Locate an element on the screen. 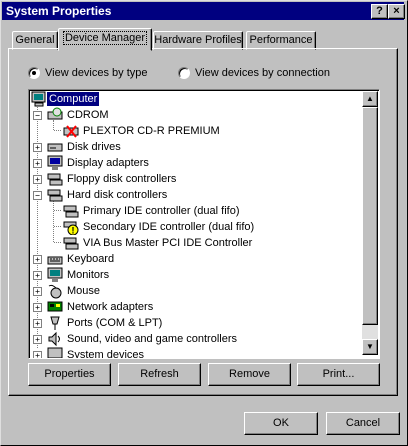  display-adapter-icon is located at coordinates (55, 162).